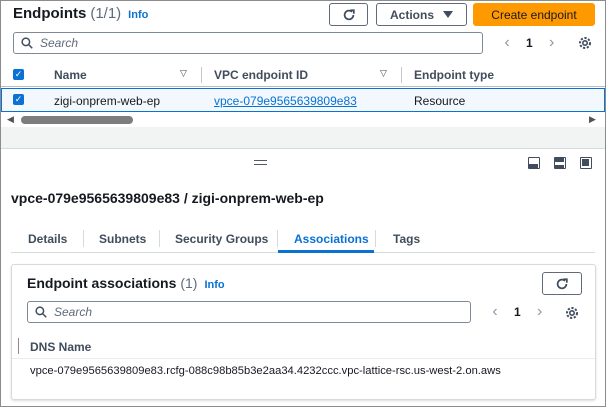  I want to click on select-all-checkbox: ✓, so click(18, 74).